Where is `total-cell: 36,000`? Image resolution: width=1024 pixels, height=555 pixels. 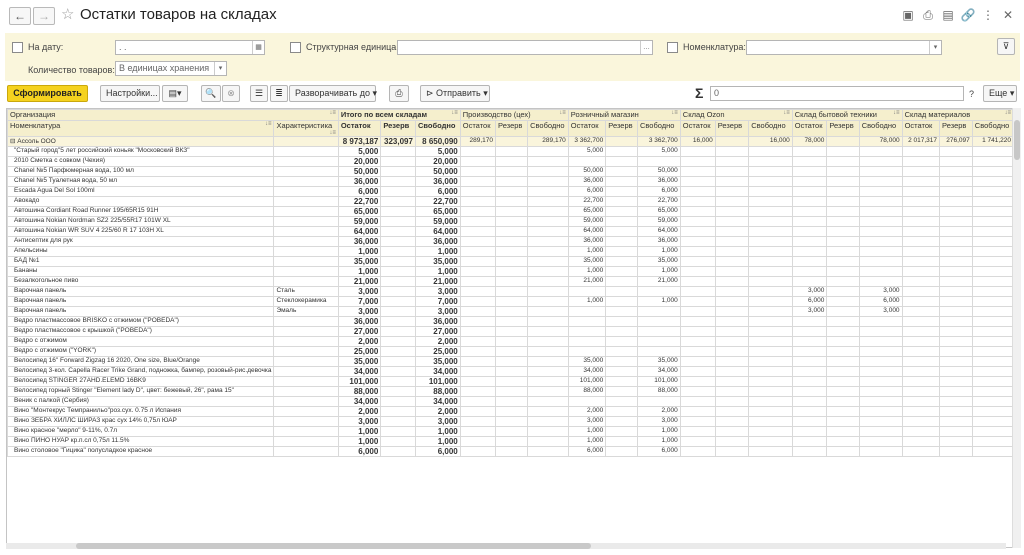 total-cell: 36,000 is located at coordinates (437, 241).